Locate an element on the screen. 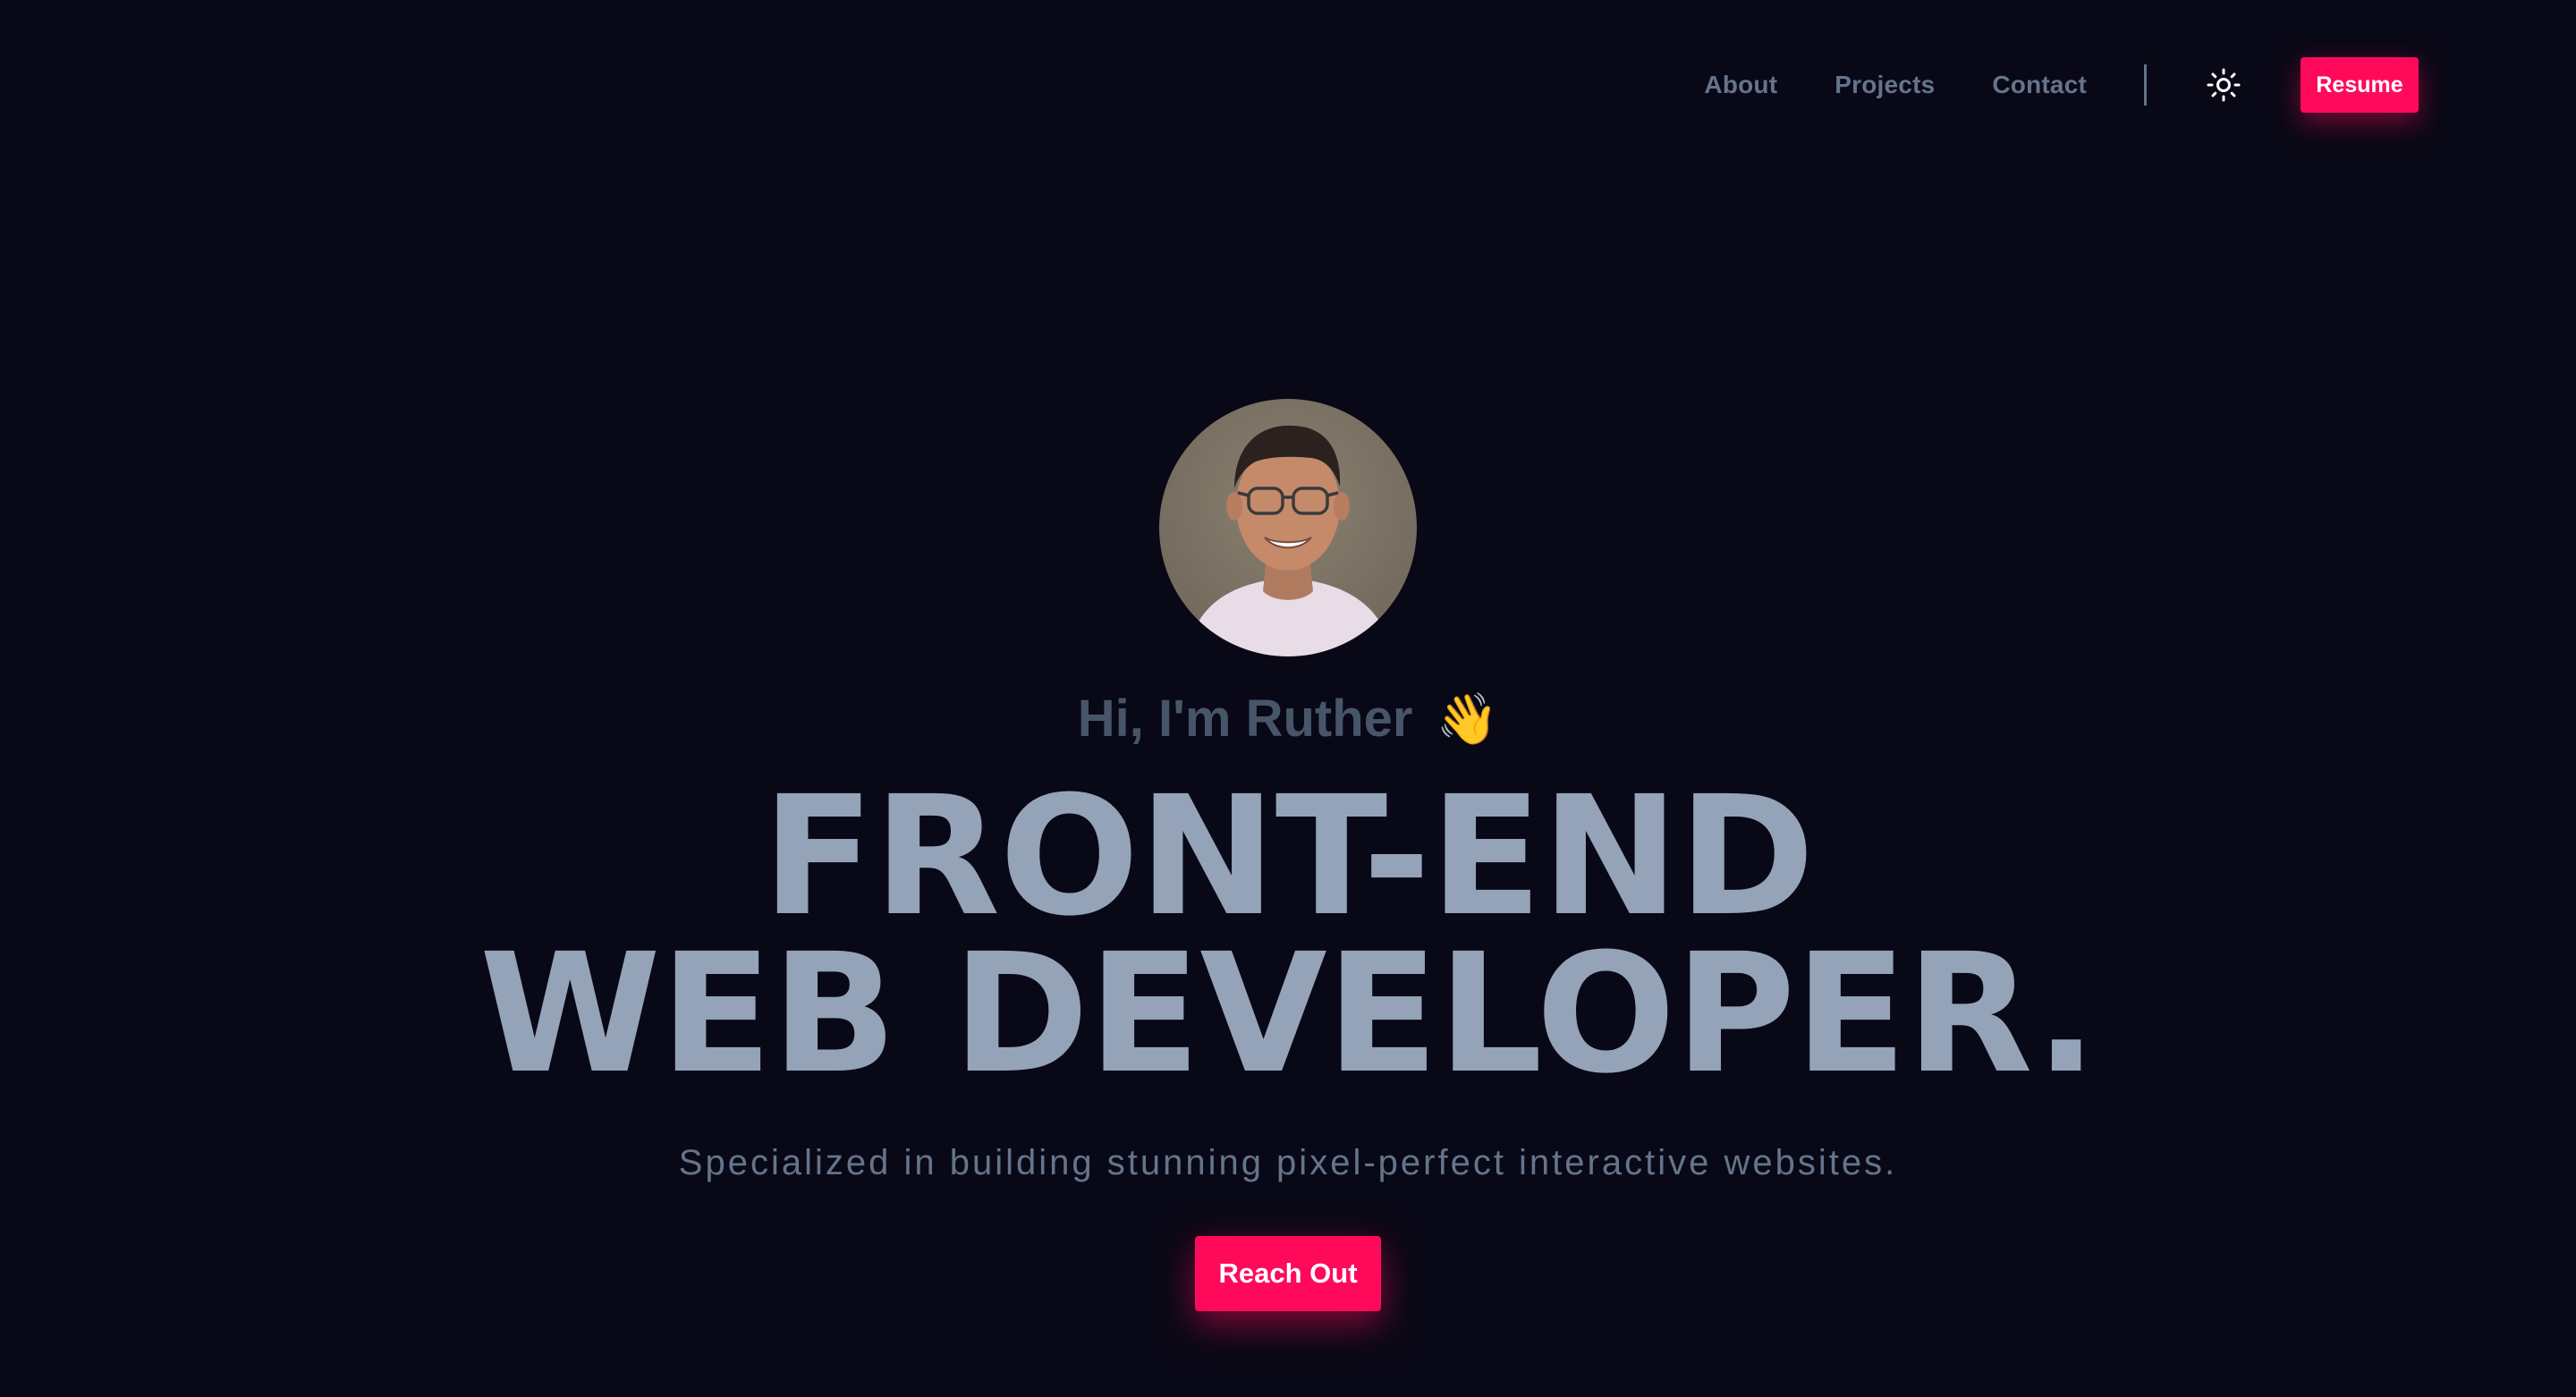 The image size is (2576, 1397). headline-line-1: FRONT-END is located at coordinates (1288, 856).